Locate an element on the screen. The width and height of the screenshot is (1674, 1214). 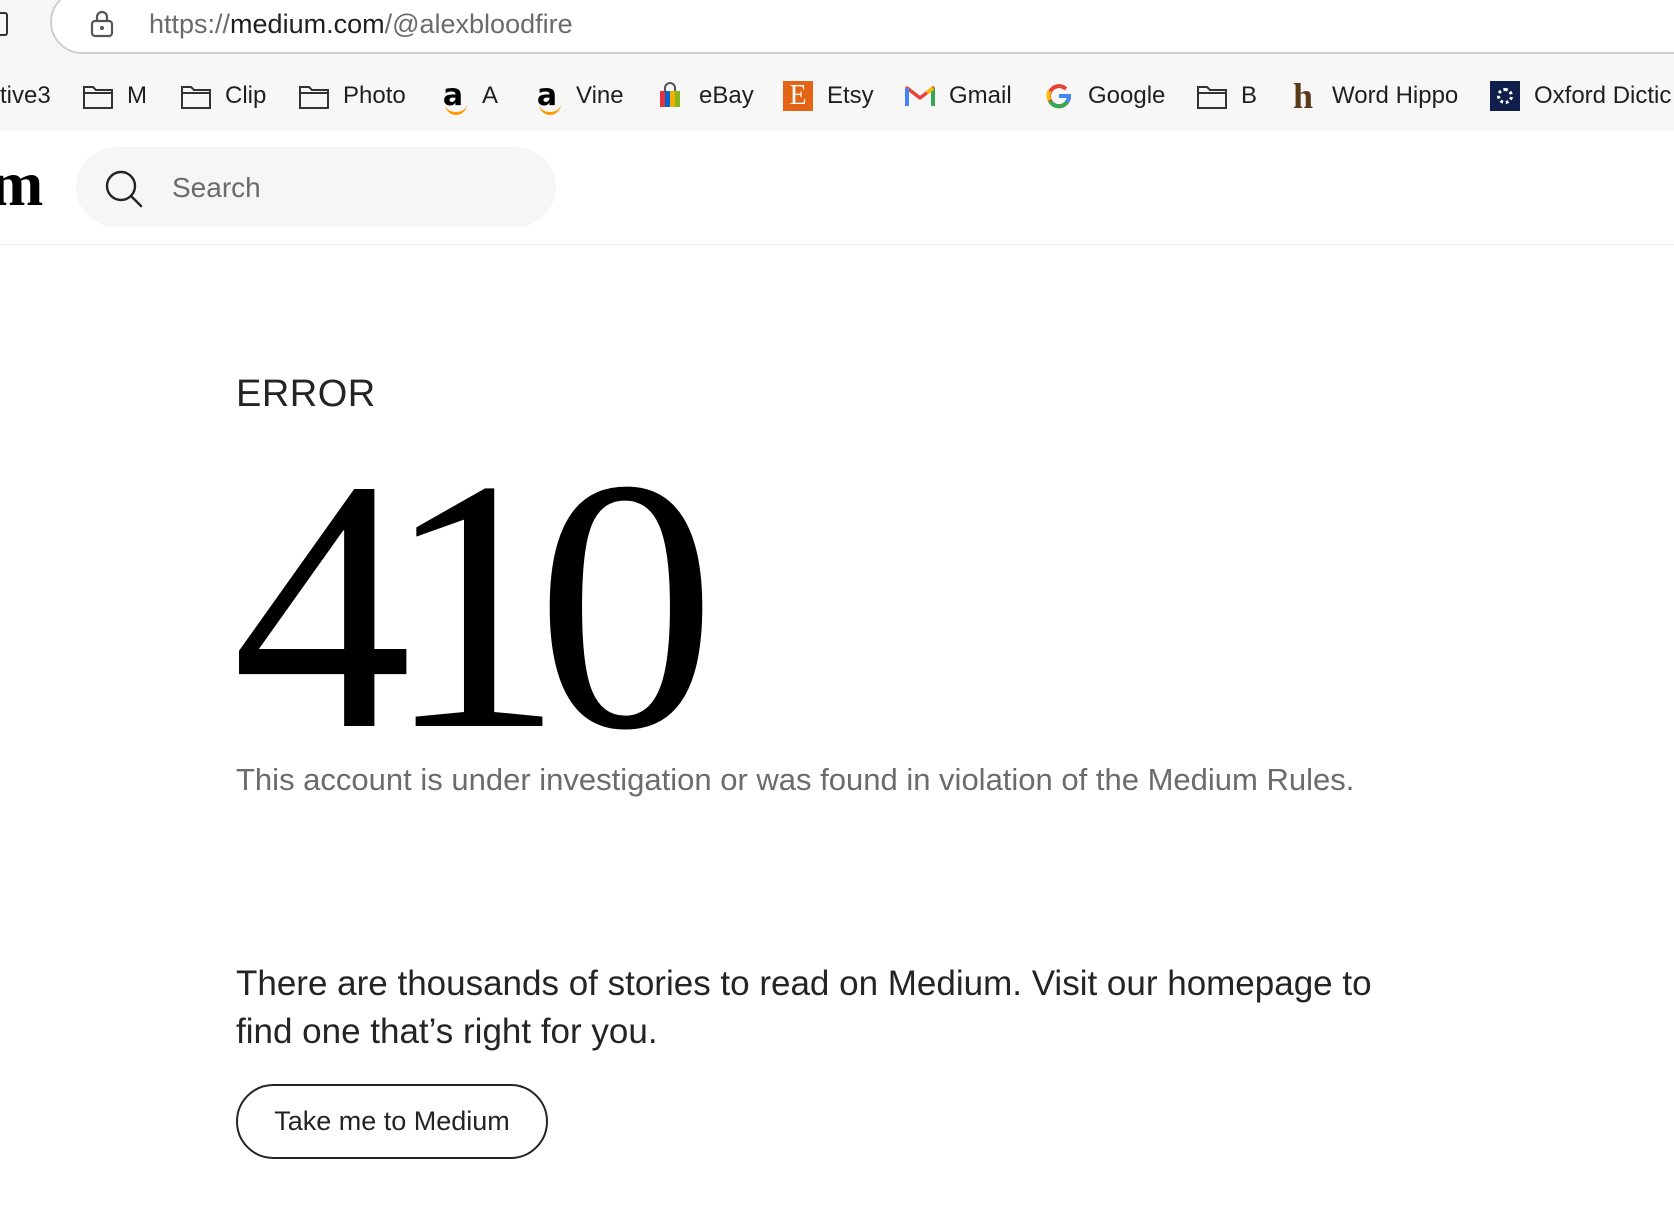
bookmark-ebay: eBay is located at coordinates (703, 96).